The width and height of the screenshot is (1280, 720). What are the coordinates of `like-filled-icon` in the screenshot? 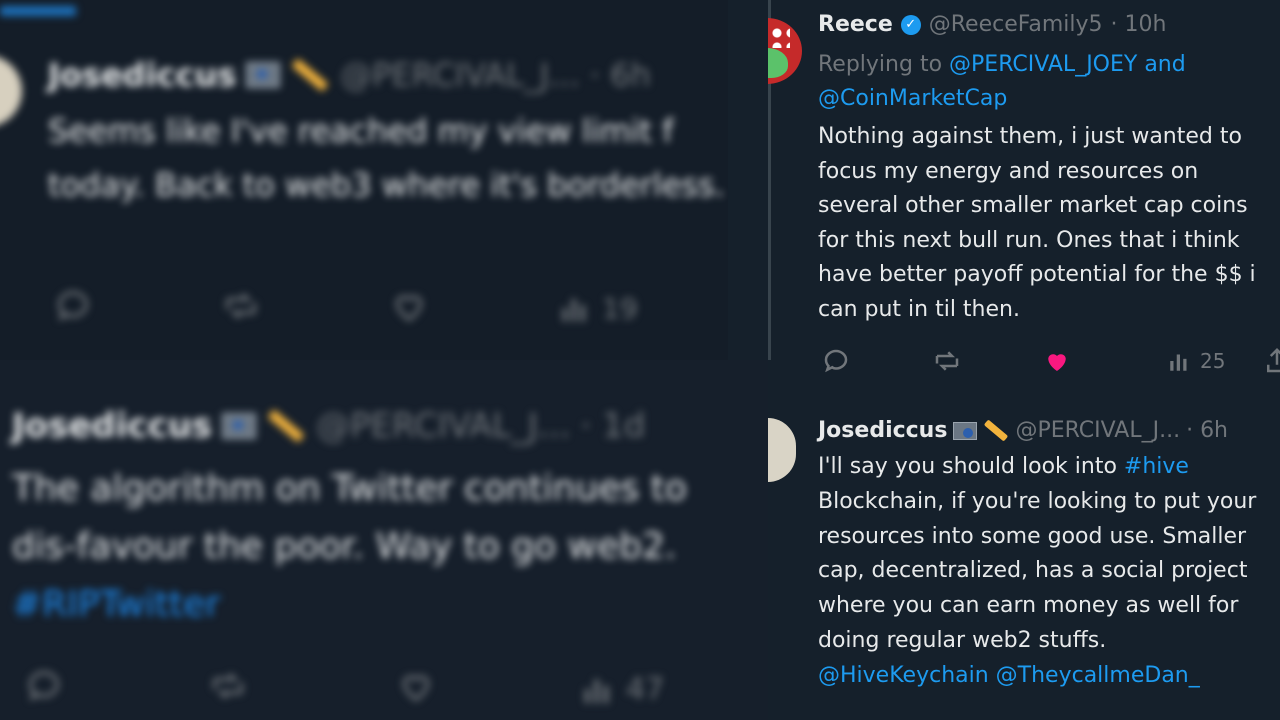 It's located at (1057, 362).